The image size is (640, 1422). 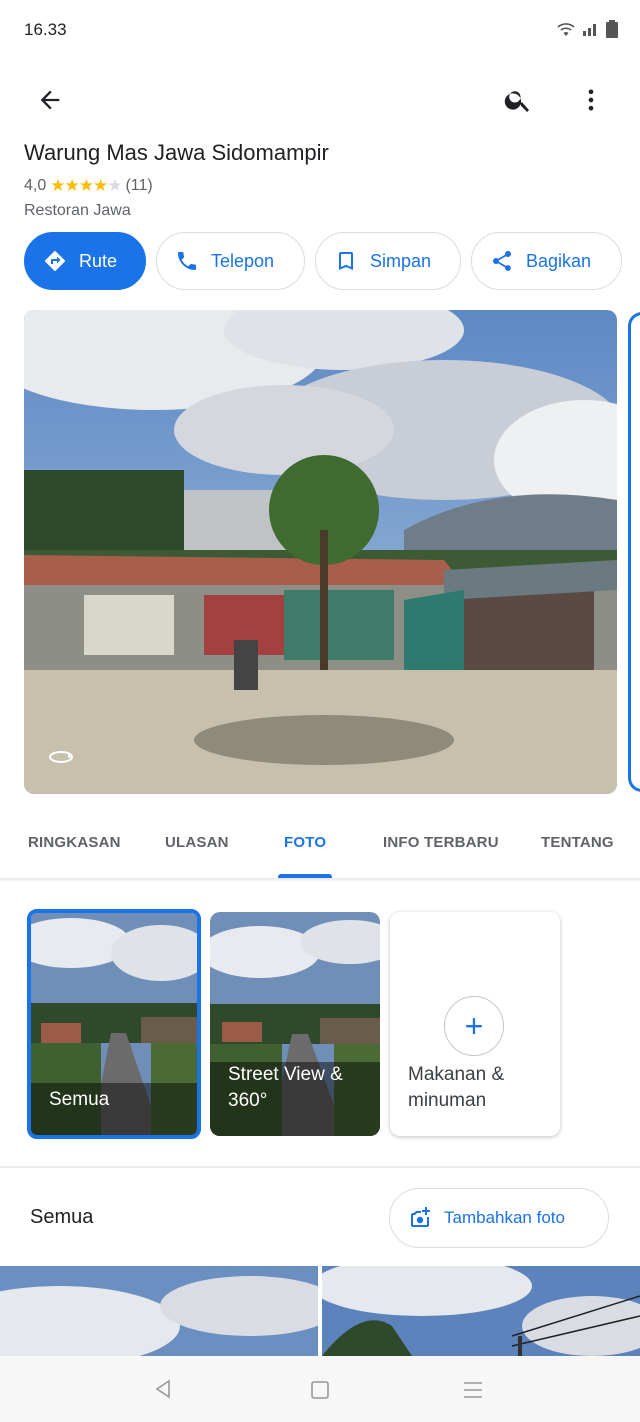 I want to click on tab-about: TENTANG, so click(x=577, y=842).